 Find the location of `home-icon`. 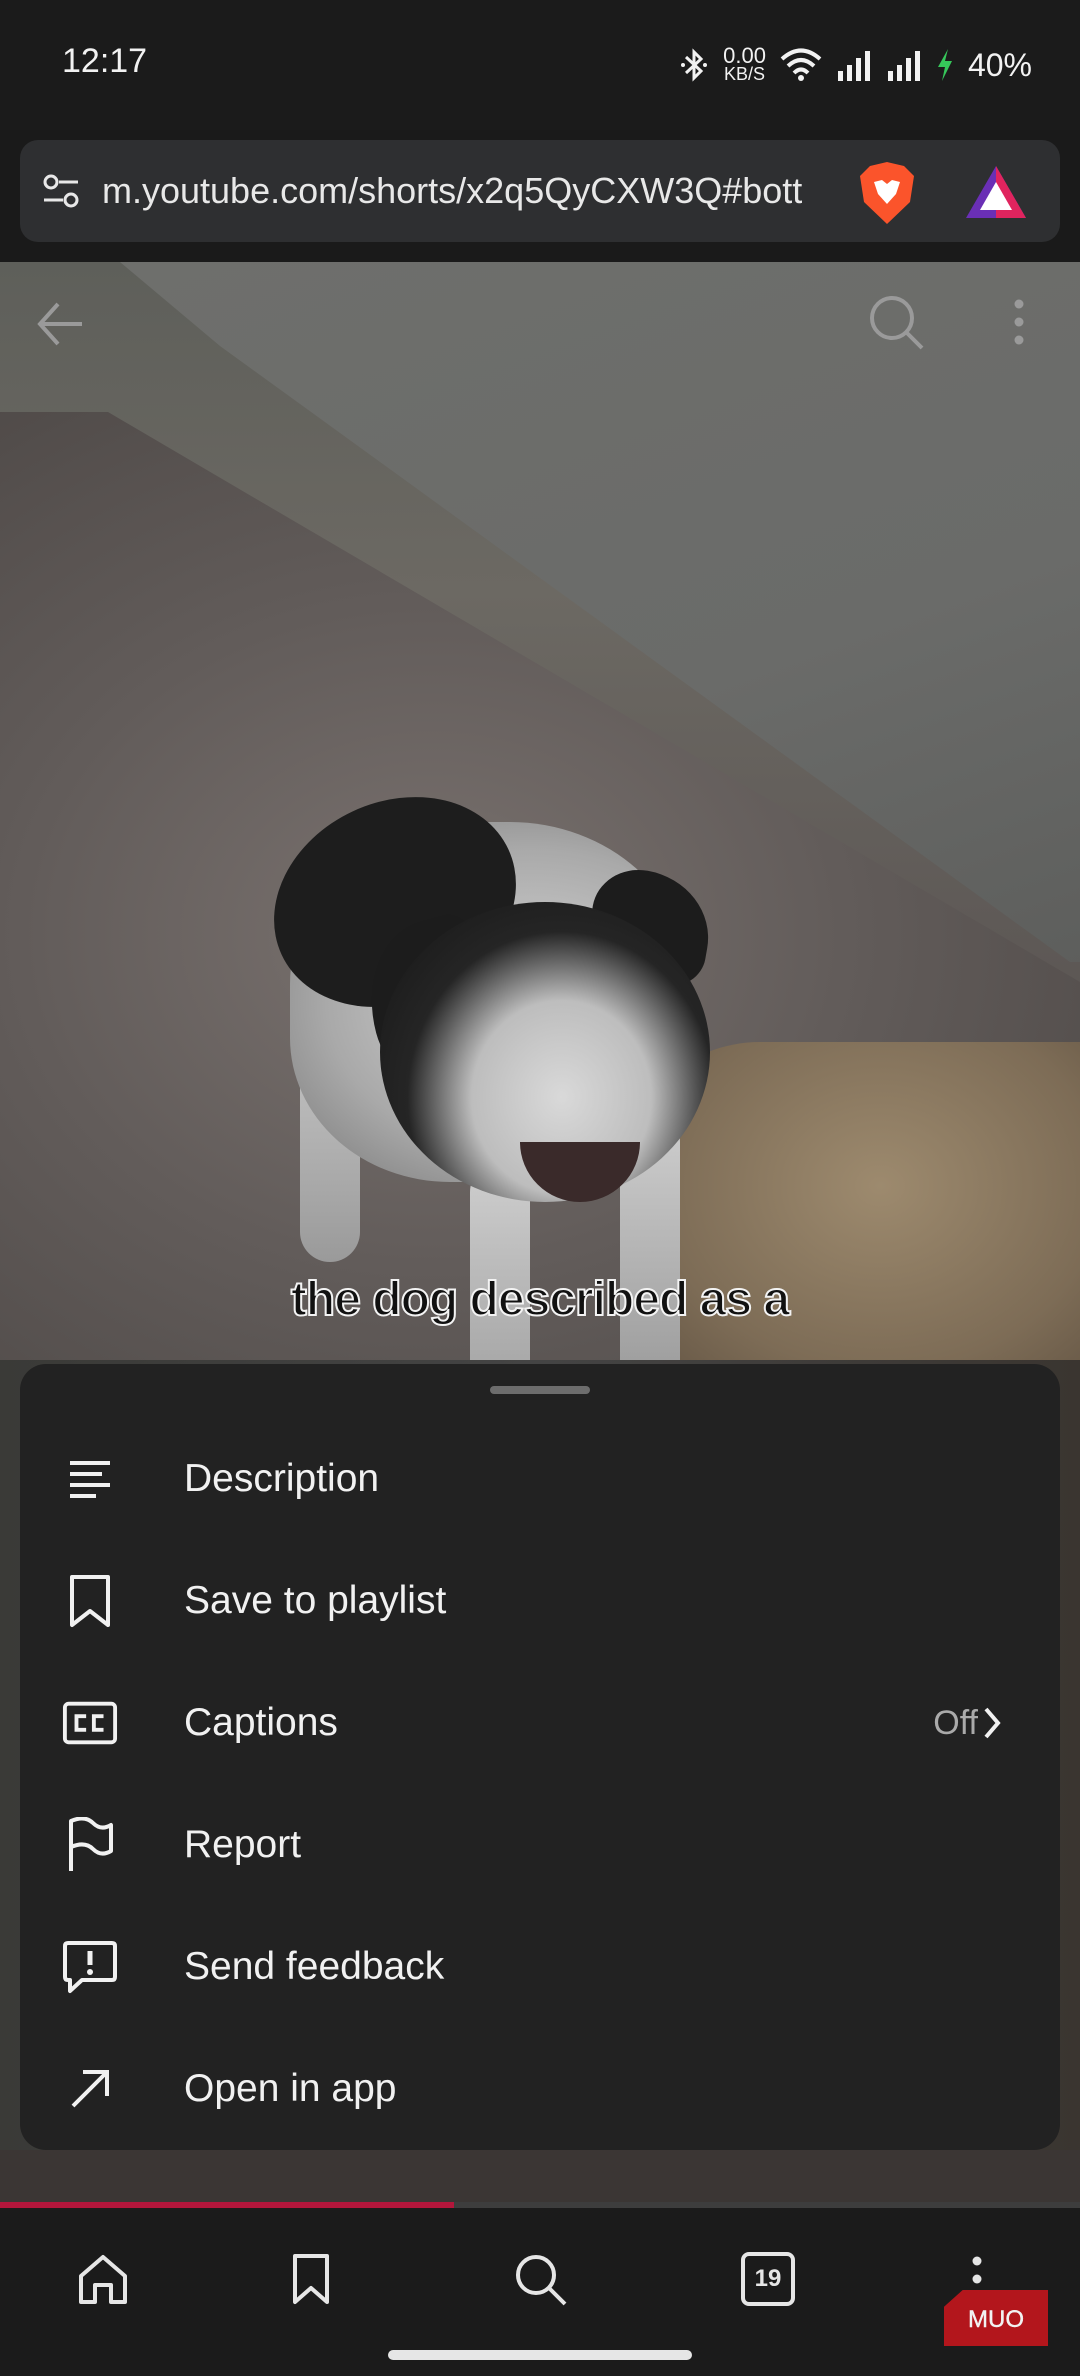

home-icon is located at coordinates (103, 2279).